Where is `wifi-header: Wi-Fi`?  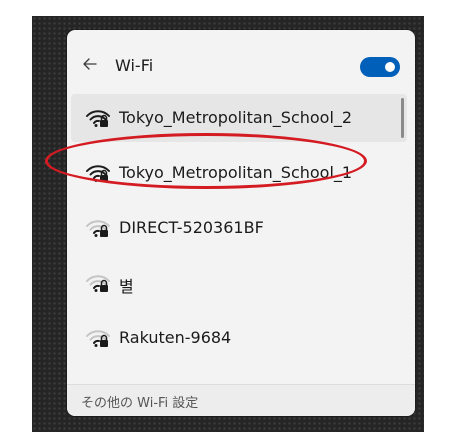 wifi-header: Wi-Fi is located at coordinates (241, 61).